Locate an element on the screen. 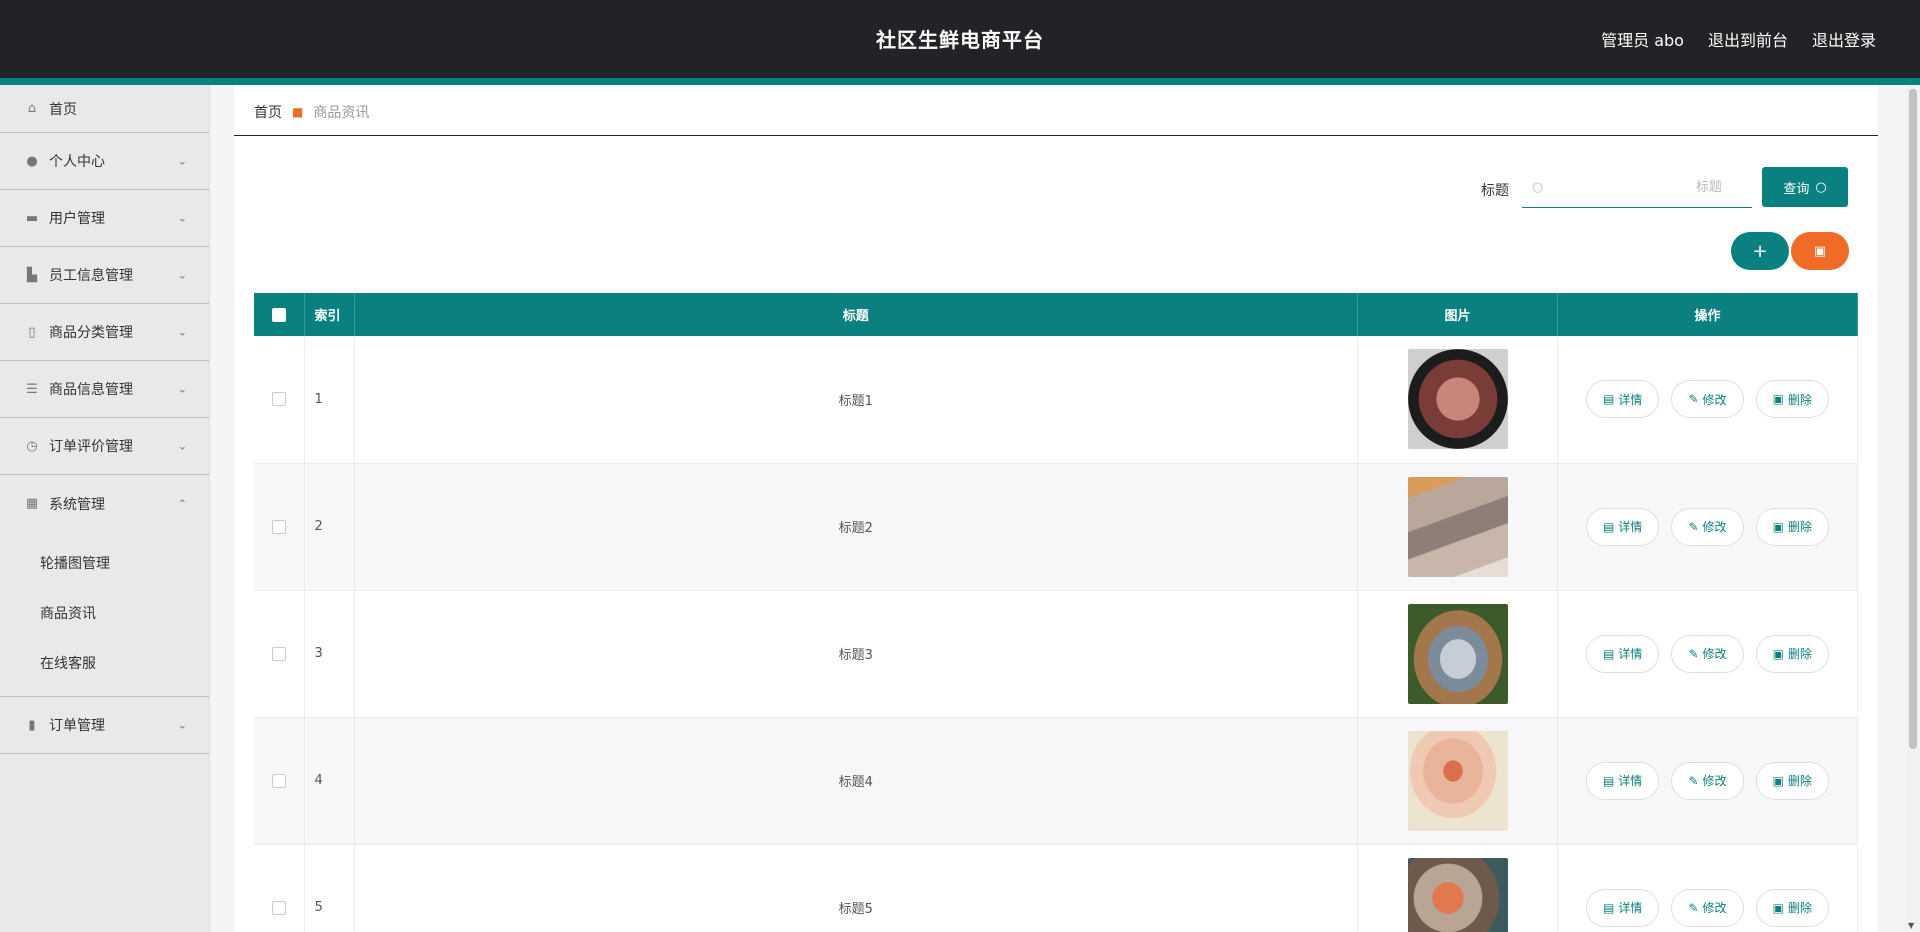 Image resolution: width=1920 pixels, height=932 pixels. logout-link: 退出登录 is located at coordinates (1844, 39).